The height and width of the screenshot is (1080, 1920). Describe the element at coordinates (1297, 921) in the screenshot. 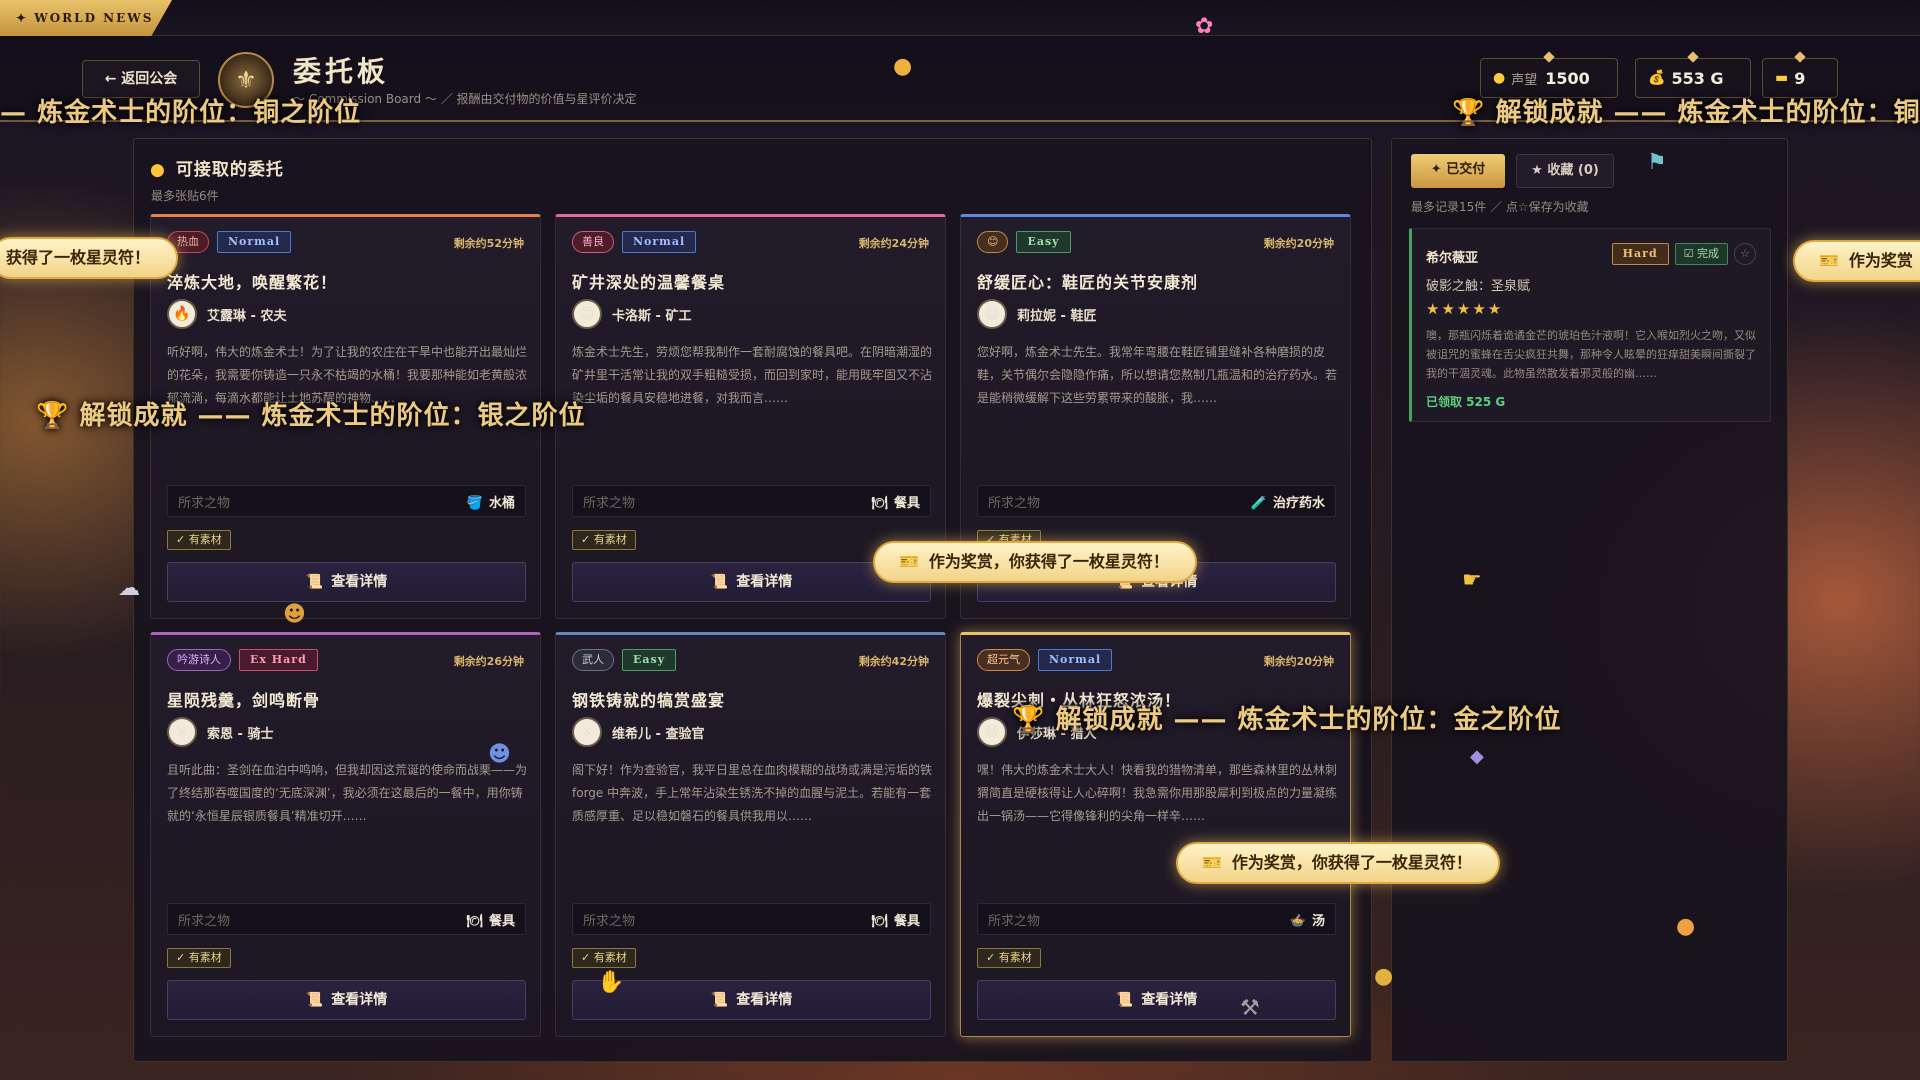

I see `soup-icon: 🍲` at that location.